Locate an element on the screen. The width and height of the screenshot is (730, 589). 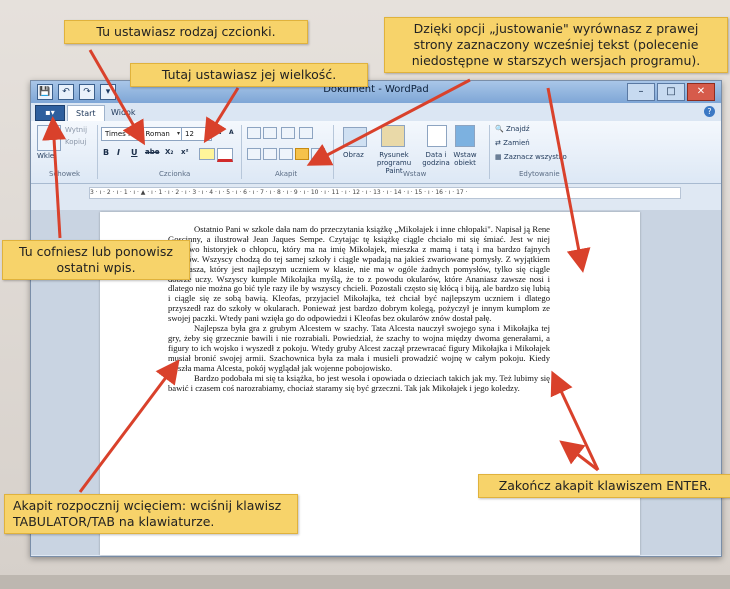
image-icon is located at coordinates (355, 137).